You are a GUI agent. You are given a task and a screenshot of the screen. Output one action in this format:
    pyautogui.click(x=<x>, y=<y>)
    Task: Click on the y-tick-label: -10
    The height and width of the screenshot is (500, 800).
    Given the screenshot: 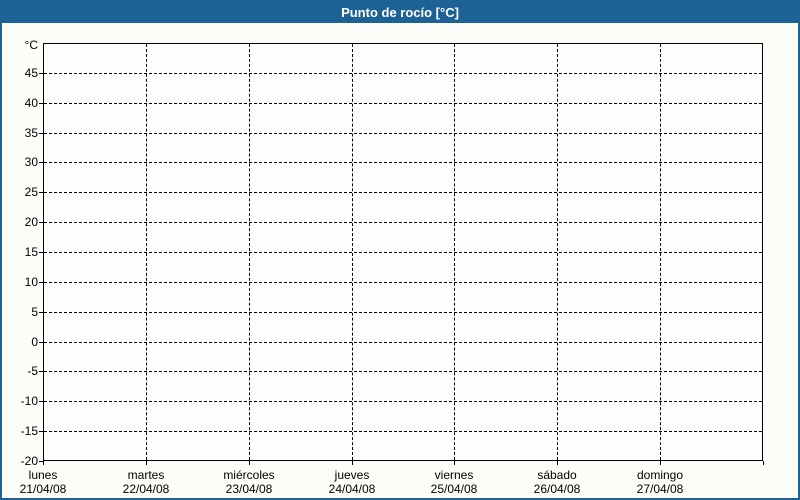 What is the action you would take?
    pyautogui.click(x=29, y=401)
    